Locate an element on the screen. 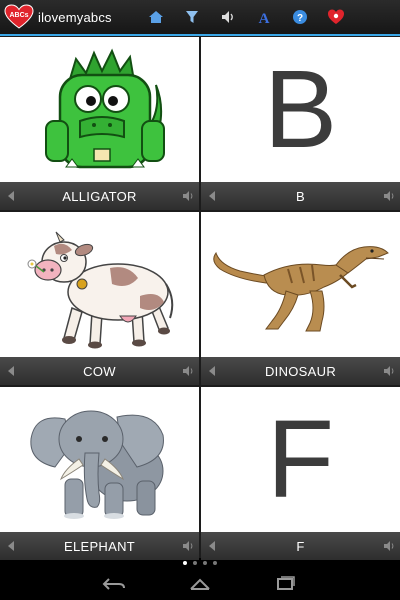 This screenshot has width=400, height=600. flashcard-dinosaur: DINOSAUR is located at coordinates (300, 298).